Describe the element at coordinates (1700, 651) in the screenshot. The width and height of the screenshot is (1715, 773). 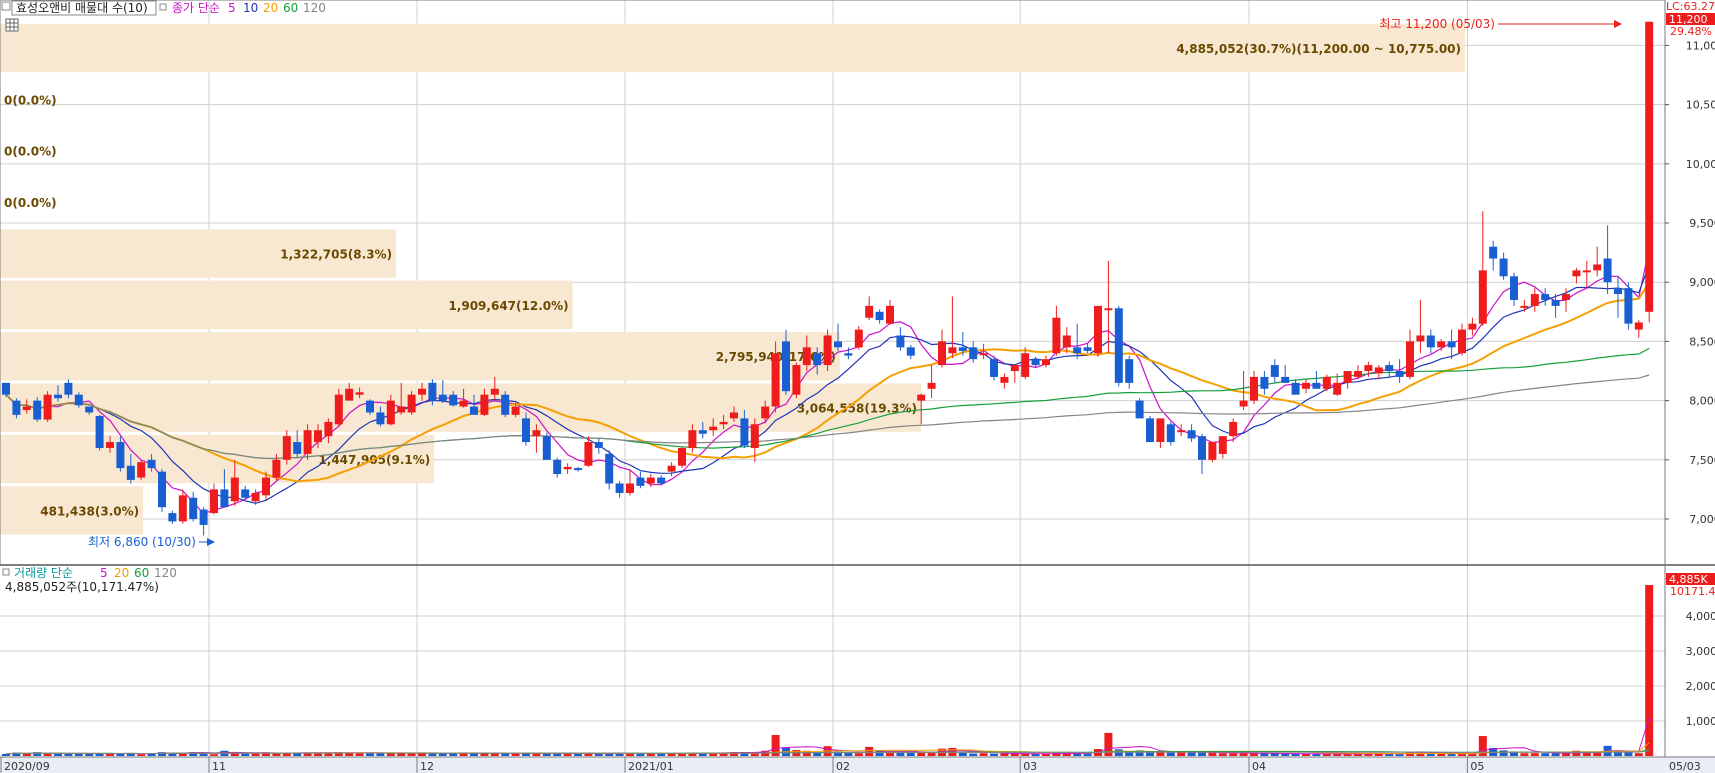
I see `volume-tick-label: 3,000K` at that location.